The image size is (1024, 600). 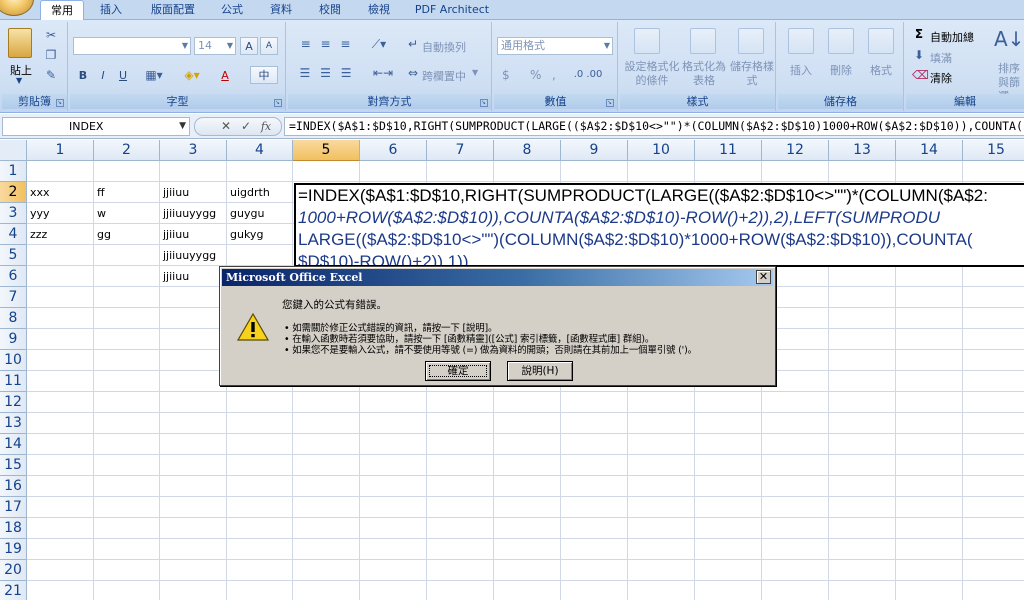 What do you see at coordinates (13, 402) in the screenshot?
I see `row-header: 12` at bounding box center [13, 402].